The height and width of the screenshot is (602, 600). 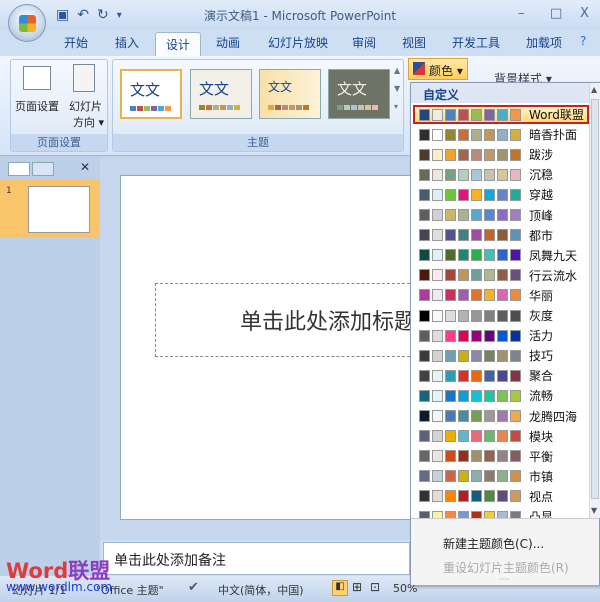 I want to click on save-icon: ▣, so click(x=62, y=15).